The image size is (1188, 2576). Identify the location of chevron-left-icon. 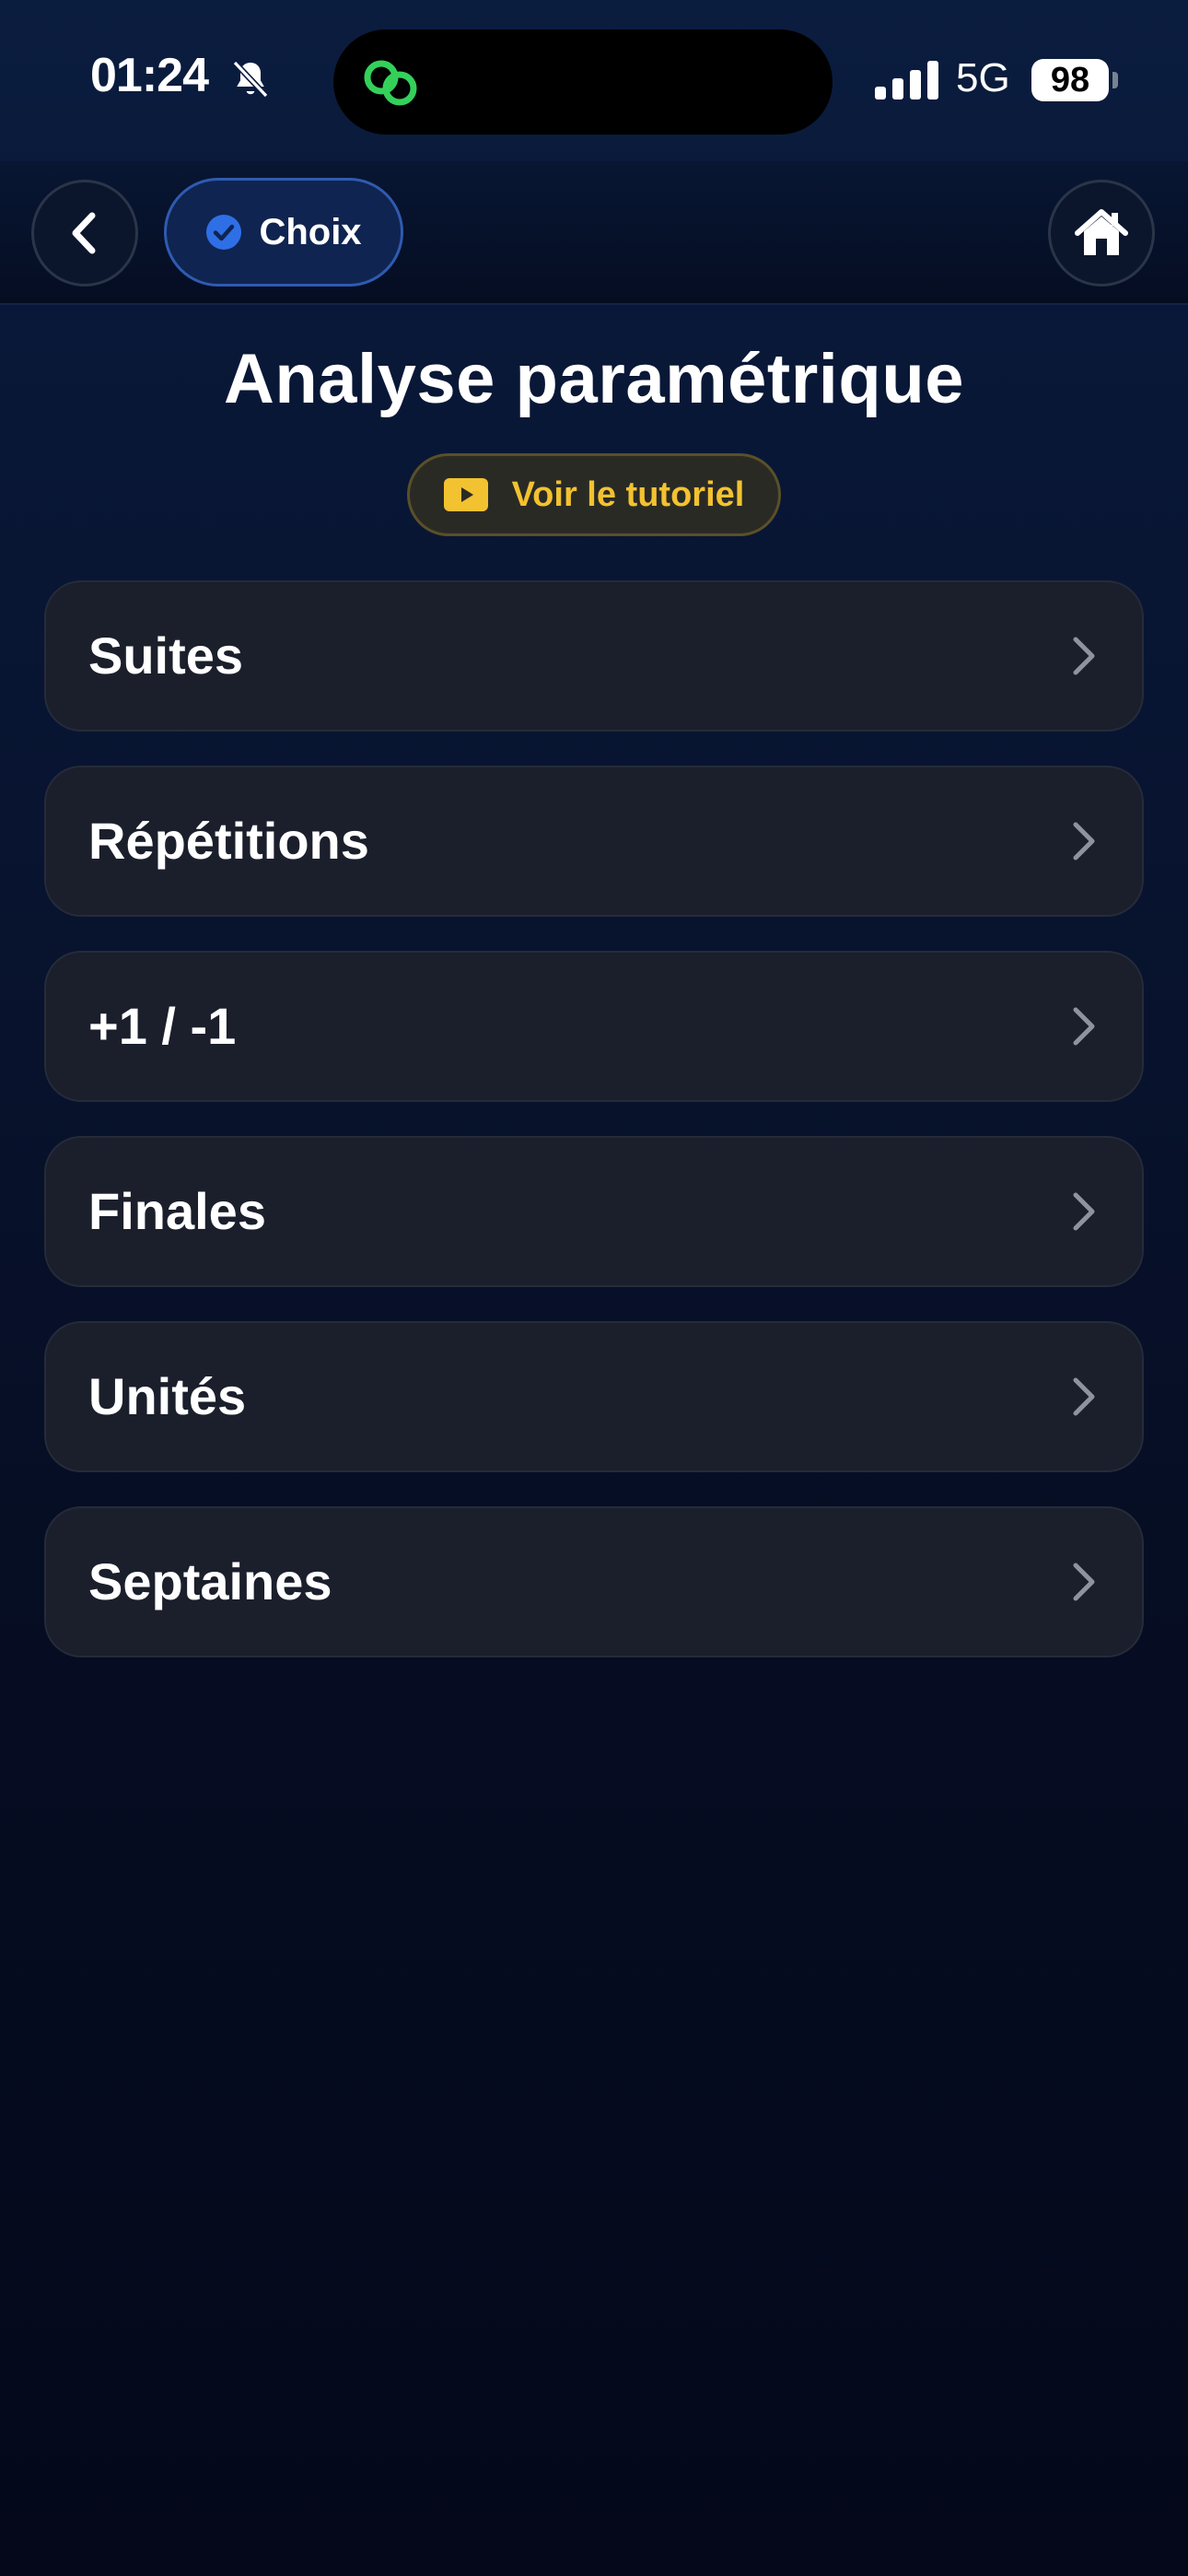
(84, 233).